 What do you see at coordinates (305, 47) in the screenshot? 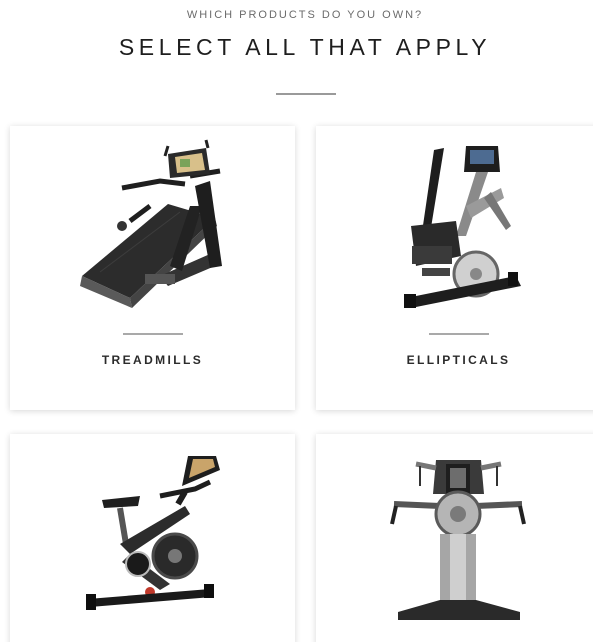
I see `page-title: SELECT ALL THAT APPLY` at bounding box center [305, 47].